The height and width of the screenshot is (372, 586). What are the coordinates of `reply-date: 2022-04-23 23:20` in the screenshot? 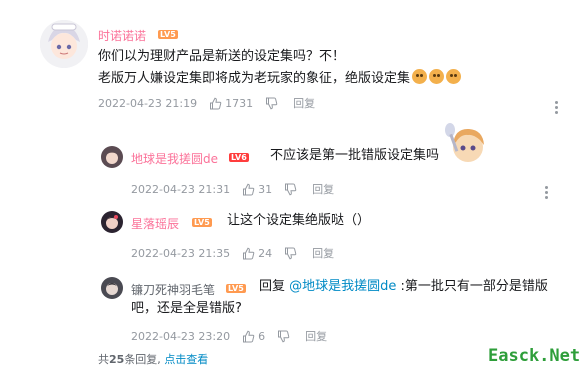 It's located at (181, 336).